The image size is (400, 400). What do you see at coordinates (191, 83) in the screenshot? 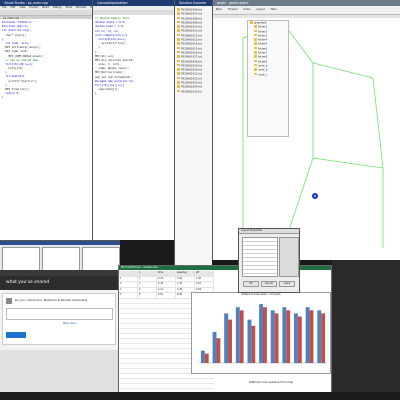
I see `file-label: PS20060323.txt` at bounding box center [191, 83].